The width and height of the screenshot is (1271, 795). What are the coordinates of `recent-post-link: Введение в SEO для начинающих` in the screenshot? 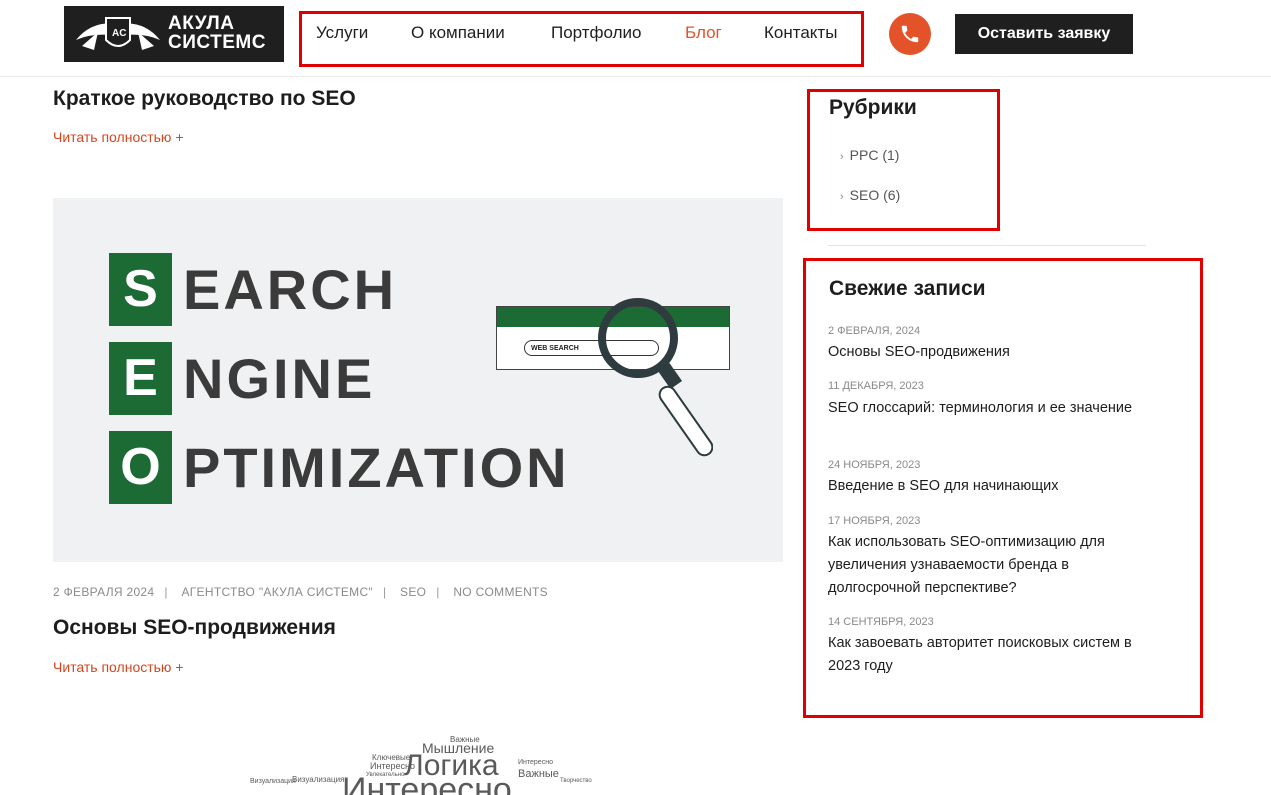 It's located at (993, 486).